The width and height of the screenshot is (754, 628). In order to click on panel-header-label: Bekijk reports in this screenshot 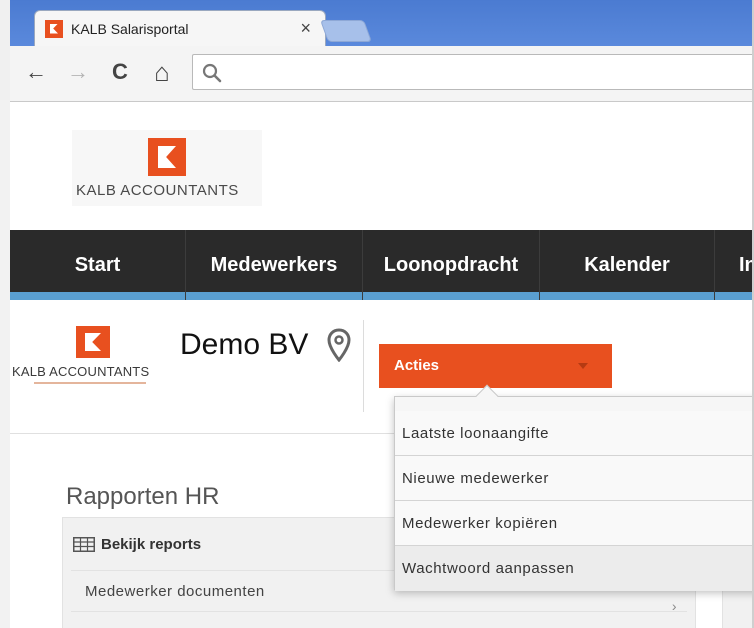, I will do `click(151, 544)`.